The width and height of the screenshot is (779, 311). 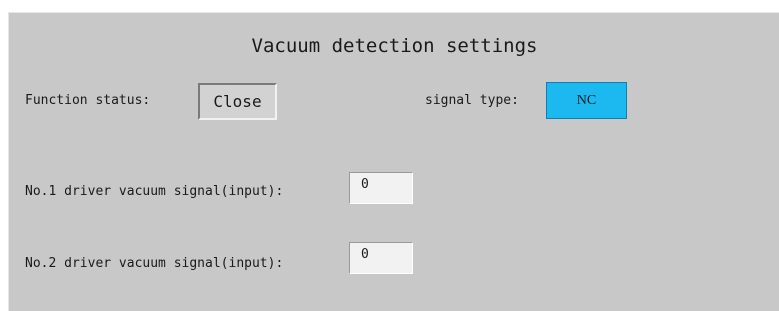 What do you see at coordinates (88, 100) in the screenshot?
I see `function-status-label: Function status:` at bounding box center [88, 100].